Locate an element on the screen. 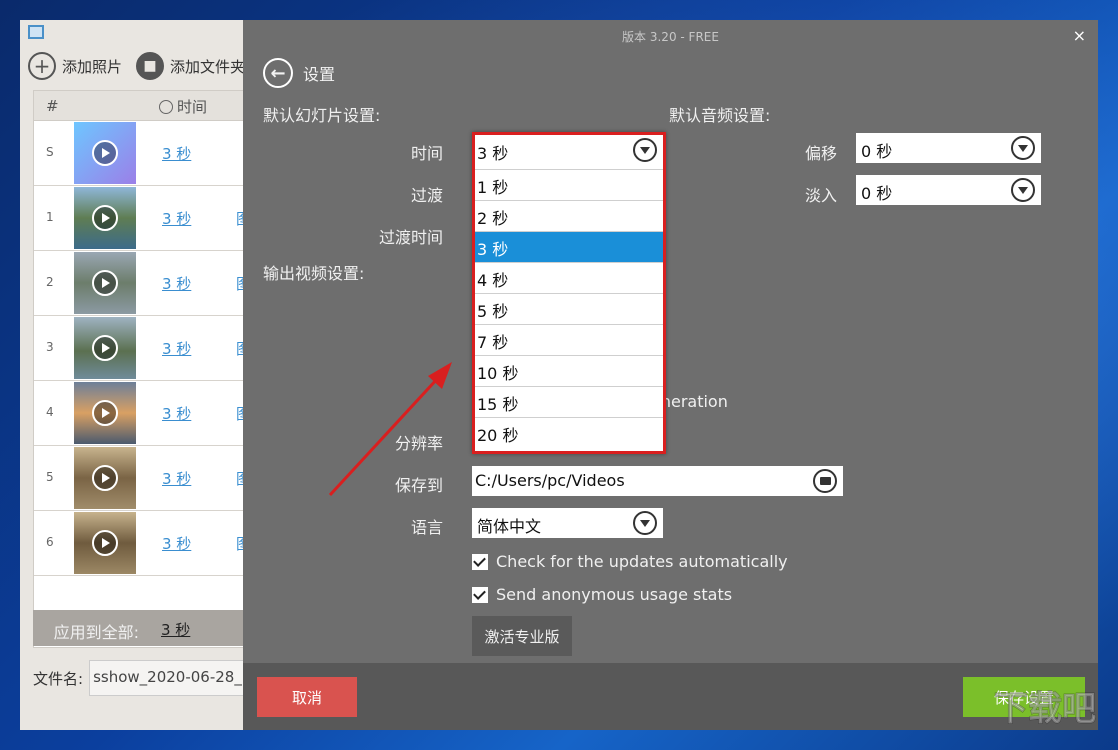 The image size is (1118, 750). time-options-list: 1 秒2 秒3 秒4 秒5 秒7 秒 10 秒 15 秒 20 秒 is located at coordinates (569, 308).